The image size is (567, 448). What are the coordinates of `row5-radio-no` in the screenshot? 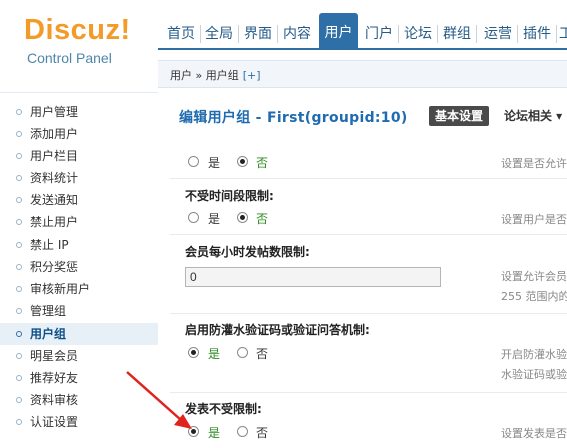 It's located at (242, 431).